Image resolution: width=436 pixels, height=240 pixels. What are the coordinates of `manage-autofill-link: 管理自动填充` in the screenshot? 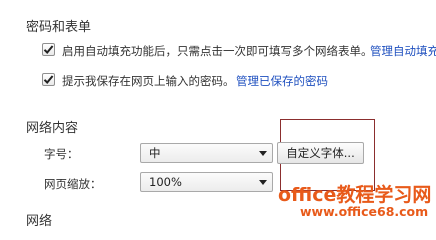 It's located at (403, 51).